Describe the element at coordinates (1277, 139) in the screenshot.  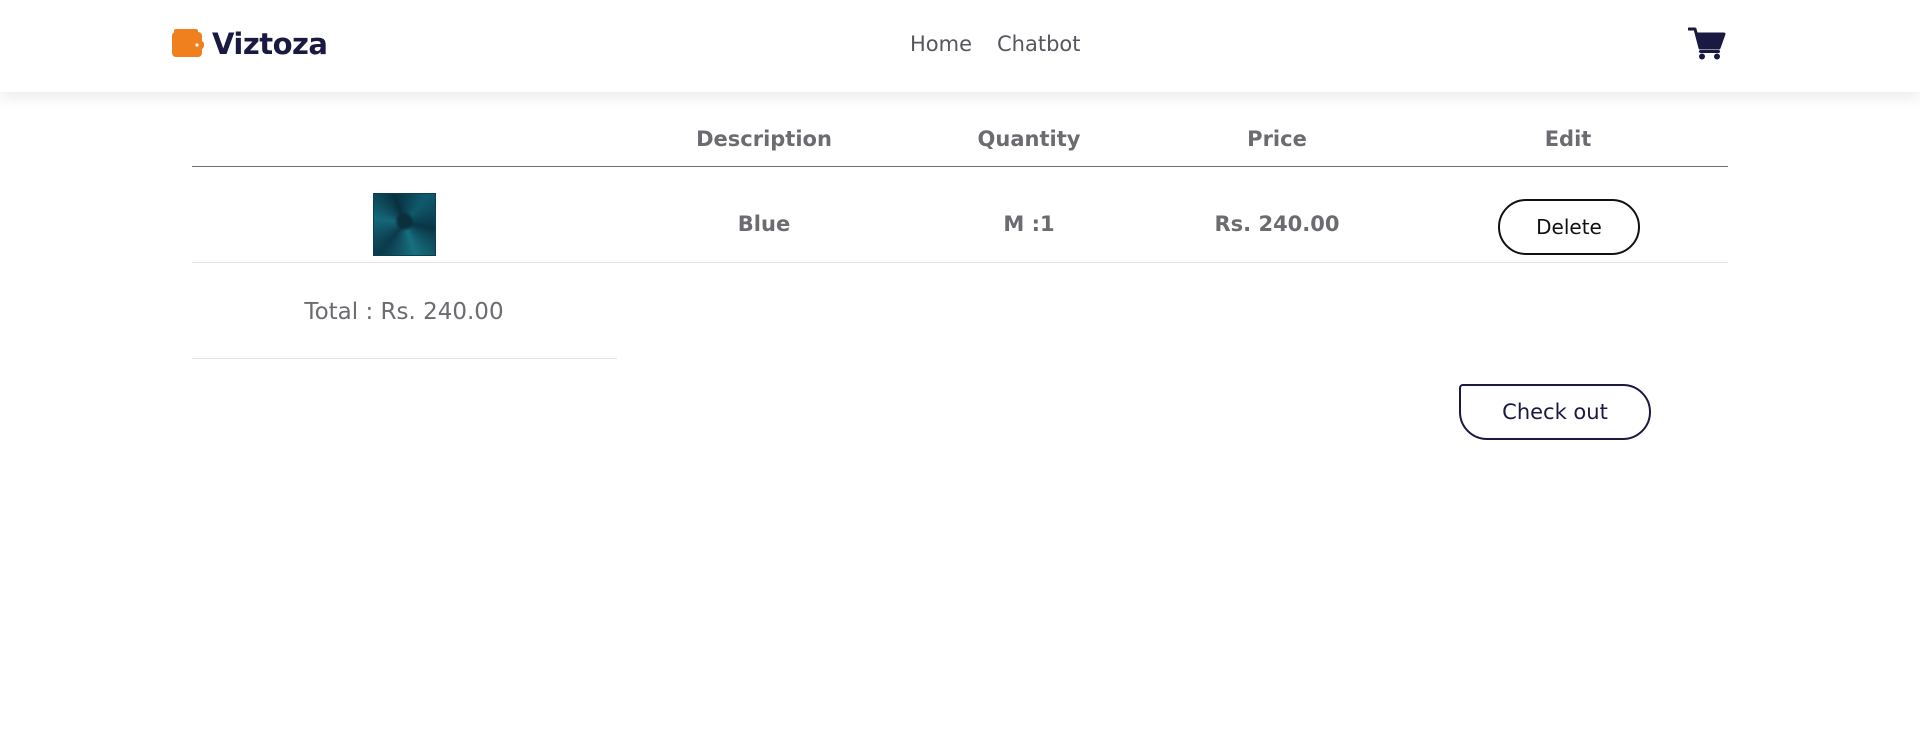
I see `column-header-price: Price` at that location.